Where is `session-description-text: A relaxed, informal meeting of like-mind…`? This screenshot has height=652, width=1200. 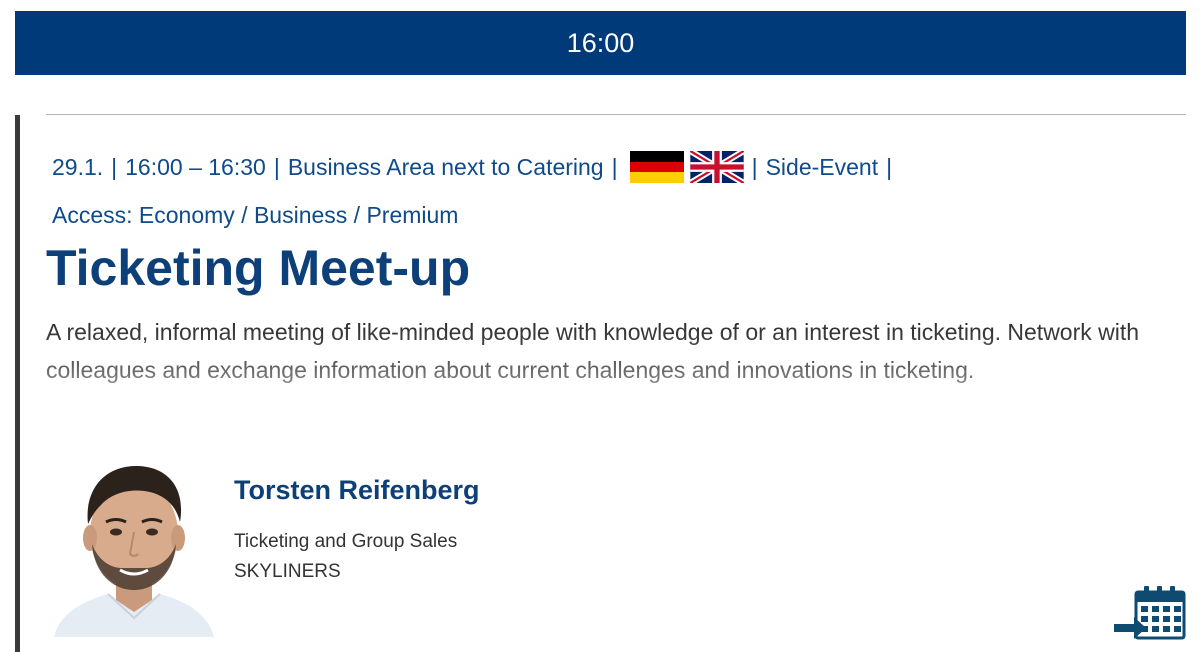 session-description-text: A relaxed, informal meeting of like-mind… is located at coordinates (593, 351).